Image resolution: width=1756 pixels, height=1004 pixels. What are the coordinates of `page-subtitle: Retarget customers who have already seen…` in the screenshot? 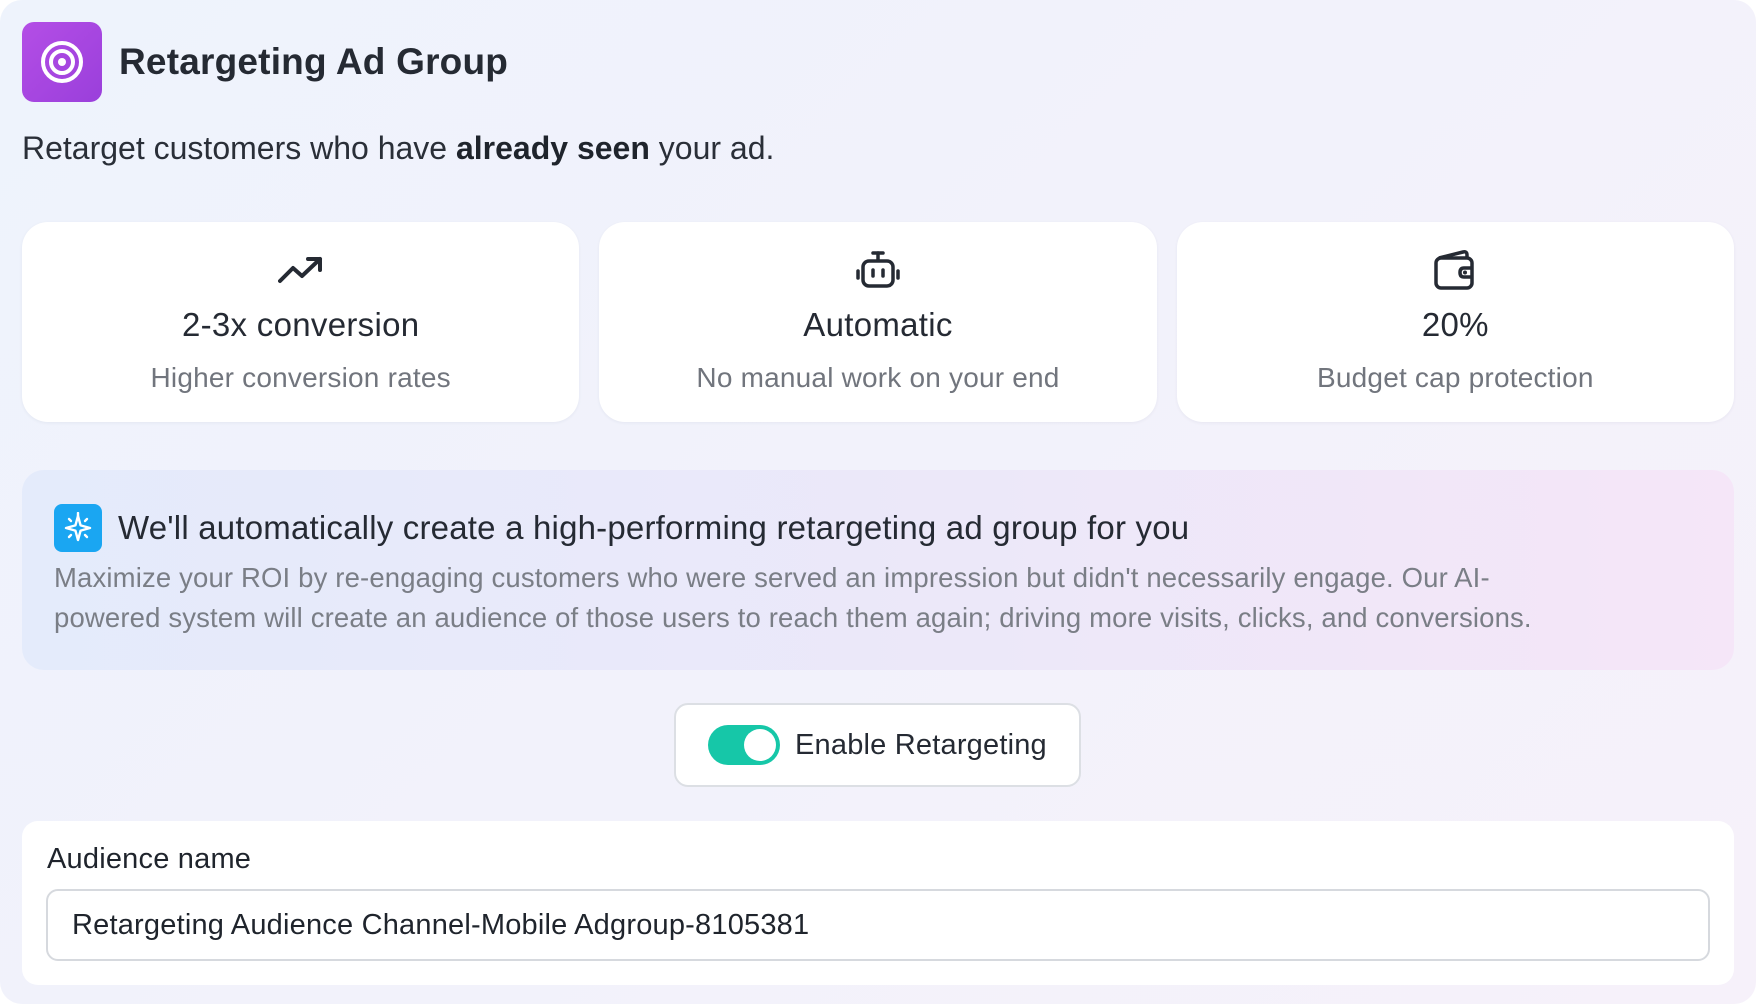 It's located at (398, 148).